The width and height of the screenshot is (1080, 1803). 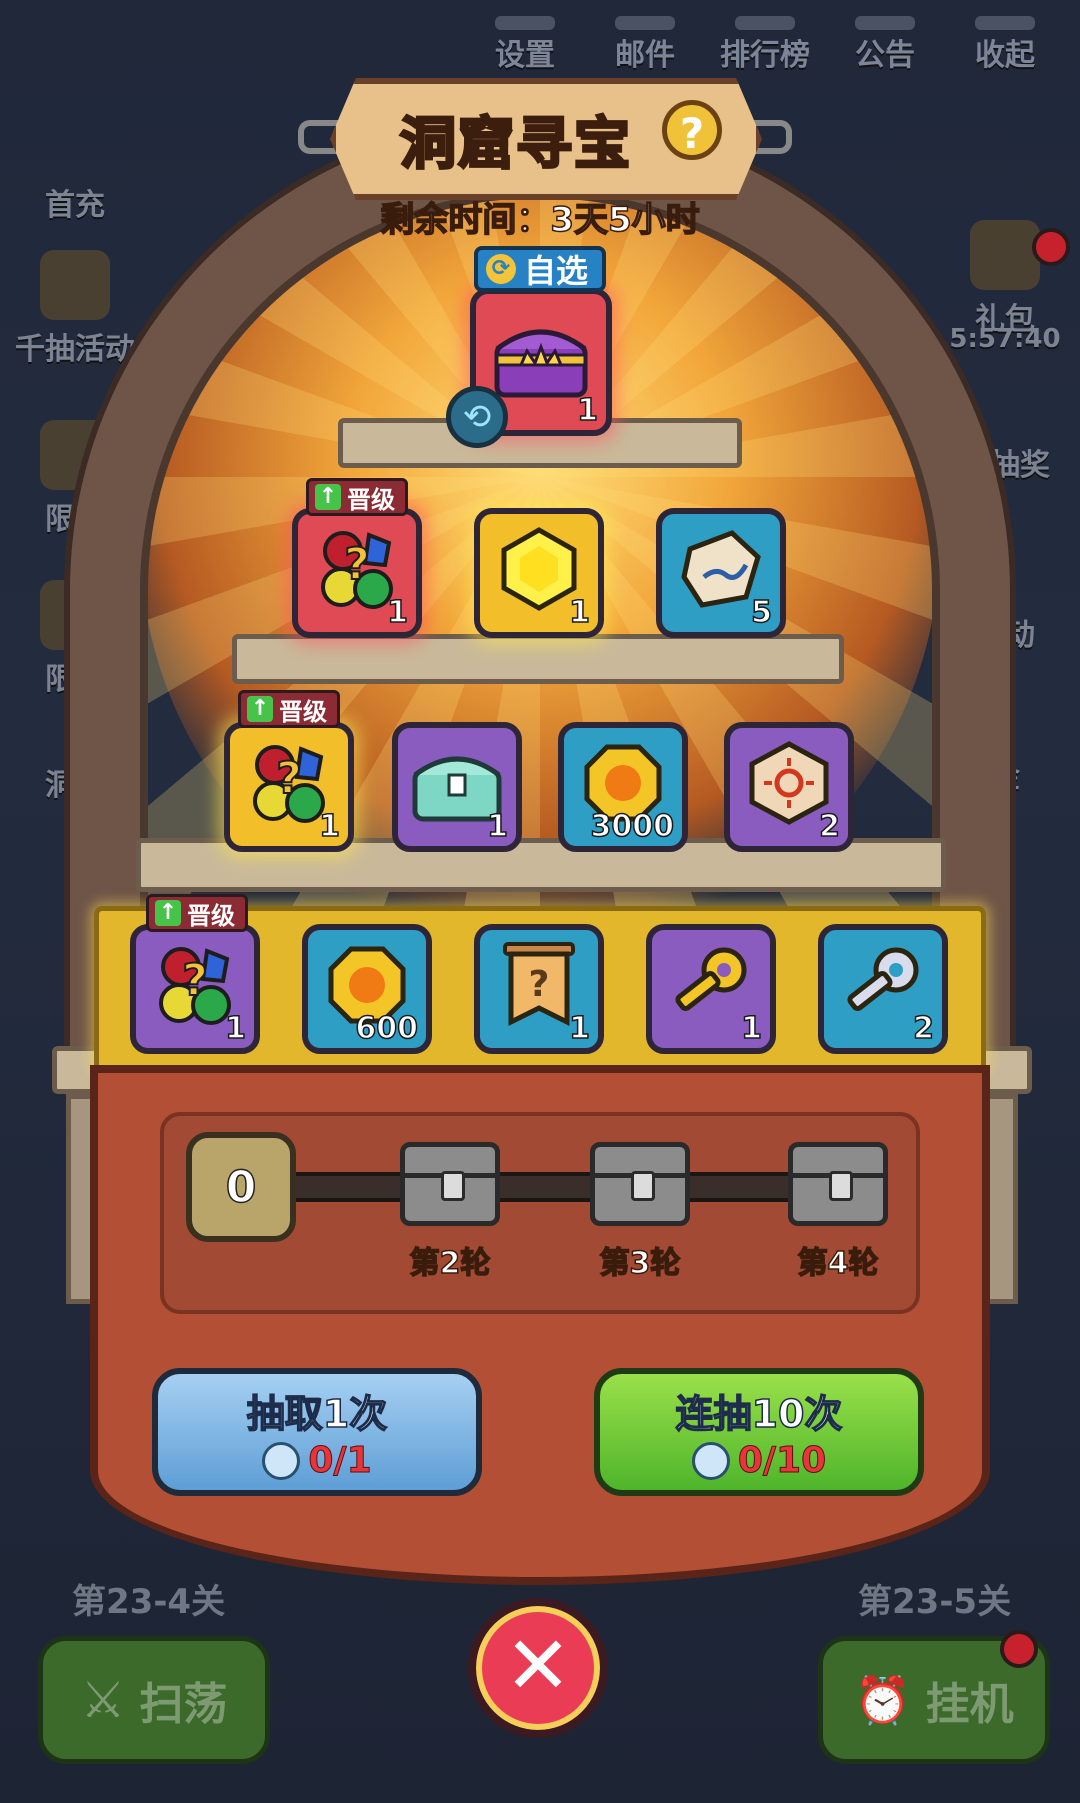 I want to click on nav-mail-label: 邮件, so click(x=645, y=55).